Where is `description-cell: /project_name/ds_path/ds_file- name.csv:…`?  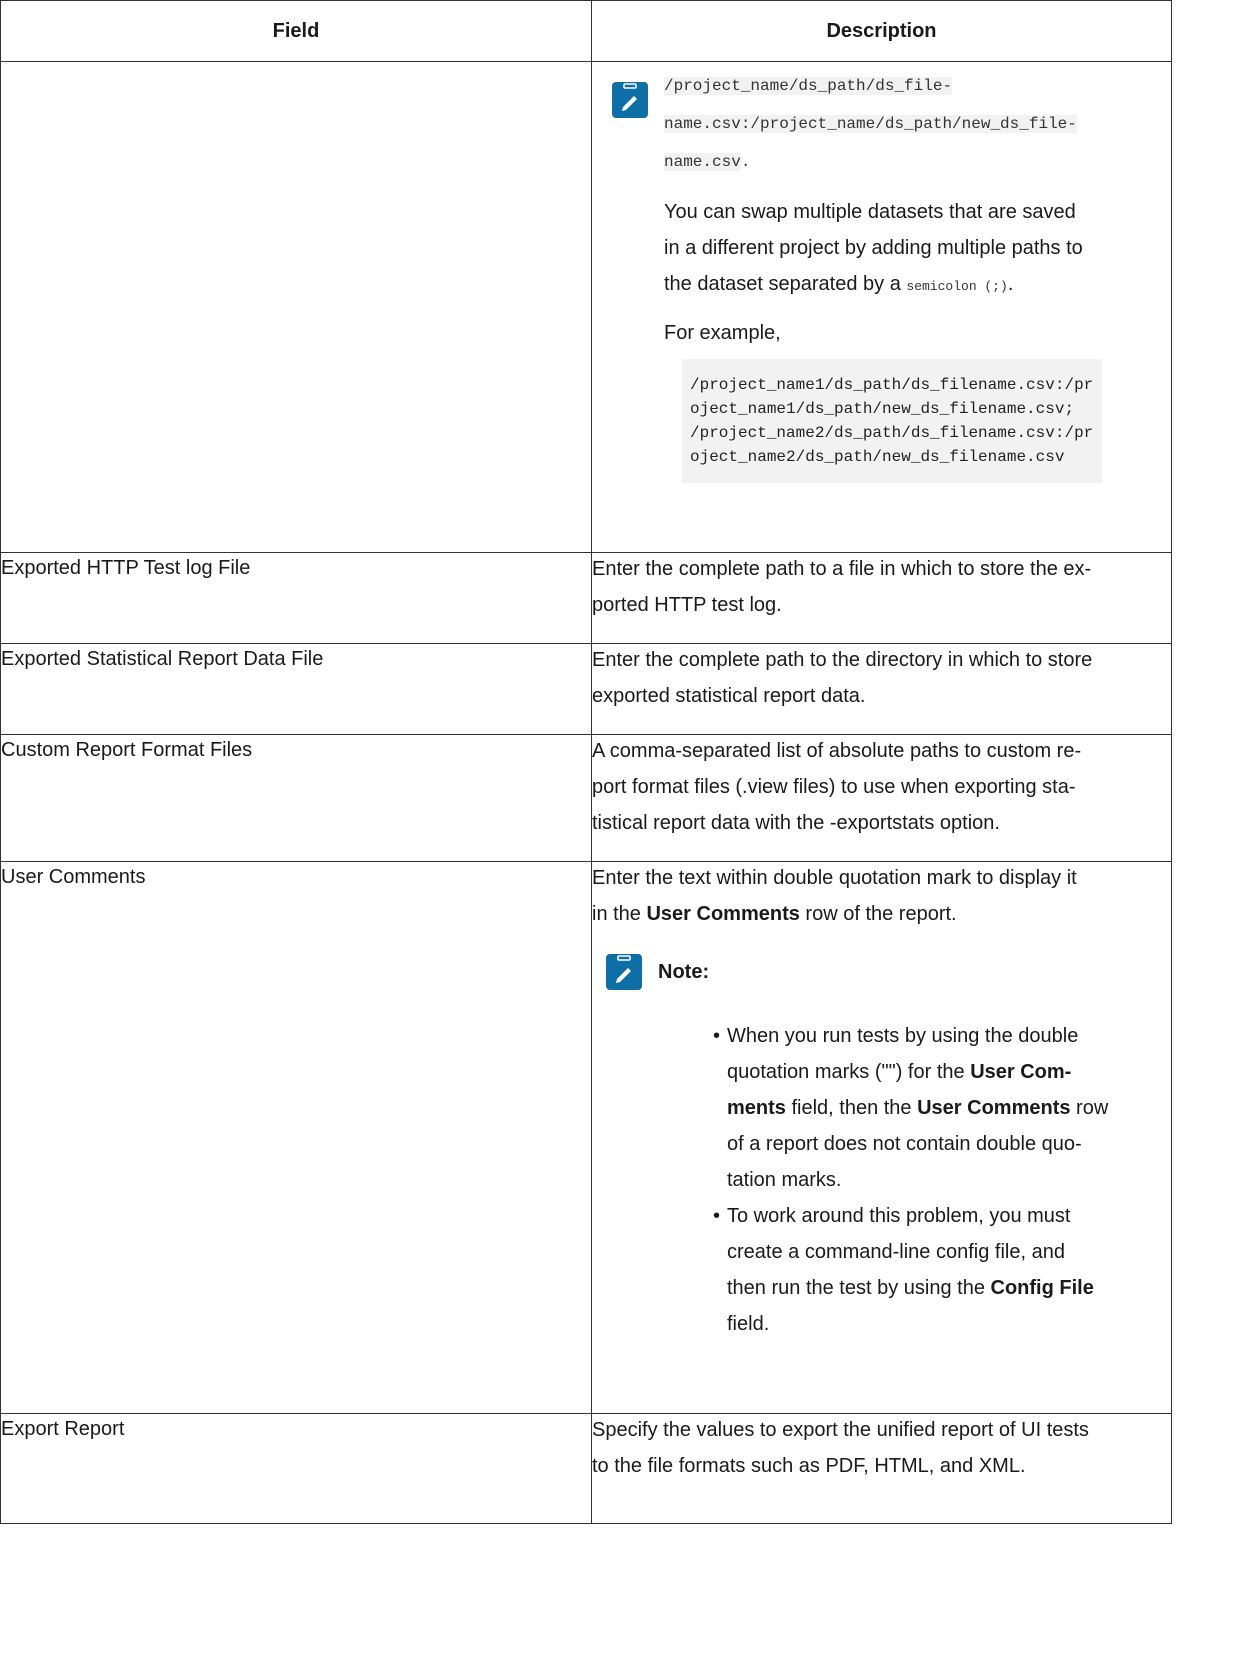 description-cell: /project_name/ds_path/ds_file- name.csv:… is located at coordinates (881, 307).